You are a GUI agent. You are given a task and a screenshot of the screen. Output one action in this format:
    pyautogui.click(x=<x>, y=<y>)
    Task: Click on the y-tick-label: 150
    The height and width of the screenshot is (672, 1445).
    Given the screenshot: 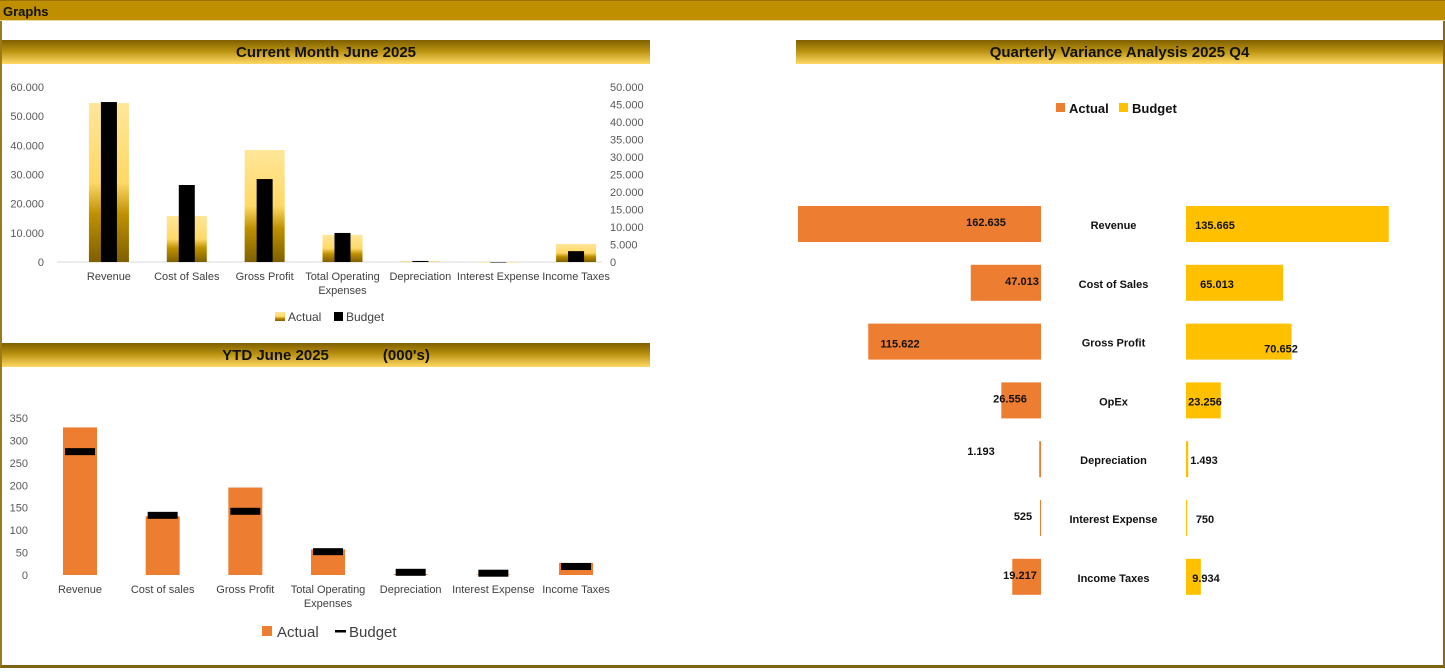 What is the action you would take?
    pyautogui.click(x=19, y=509)
    